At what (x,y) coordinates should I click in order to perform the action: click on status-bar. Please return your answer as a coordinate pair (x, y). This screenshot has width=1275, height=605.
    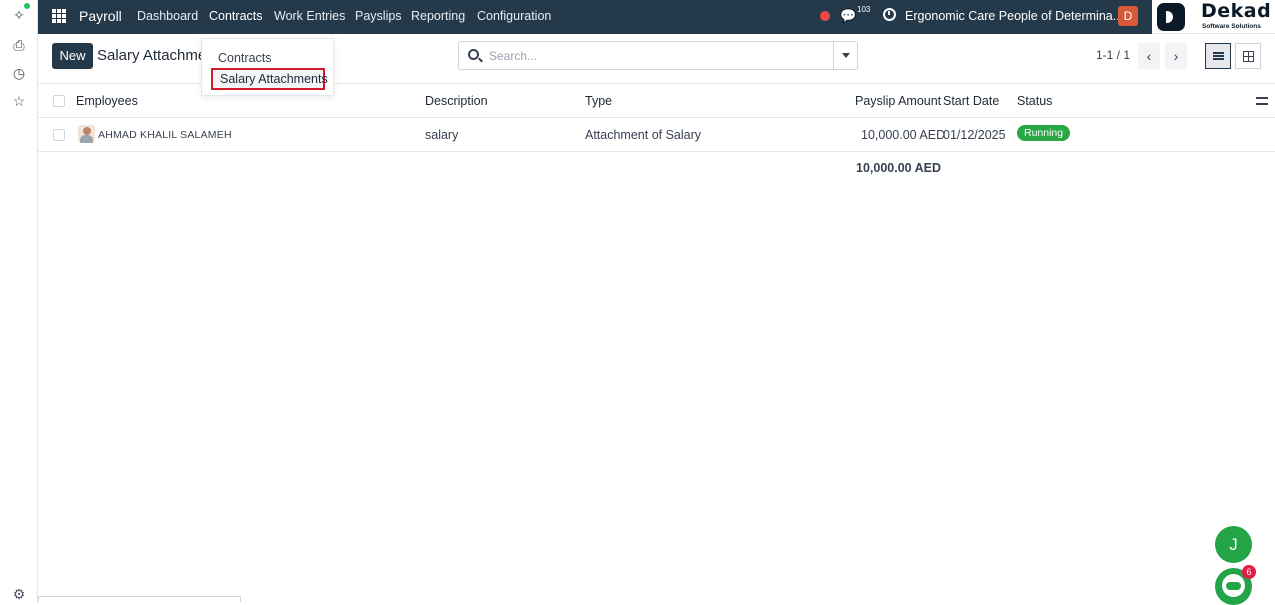
    Looking at the image, I should click on (139, 599).